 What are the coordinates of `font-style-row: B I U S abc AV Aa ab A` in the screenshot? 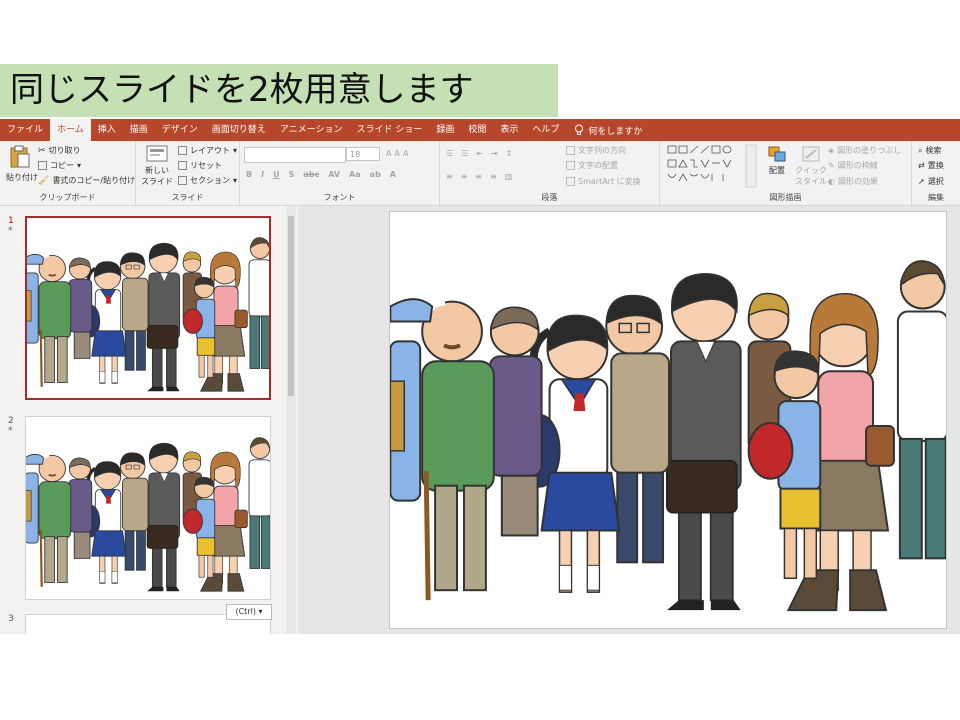 It's located at (321, 174).